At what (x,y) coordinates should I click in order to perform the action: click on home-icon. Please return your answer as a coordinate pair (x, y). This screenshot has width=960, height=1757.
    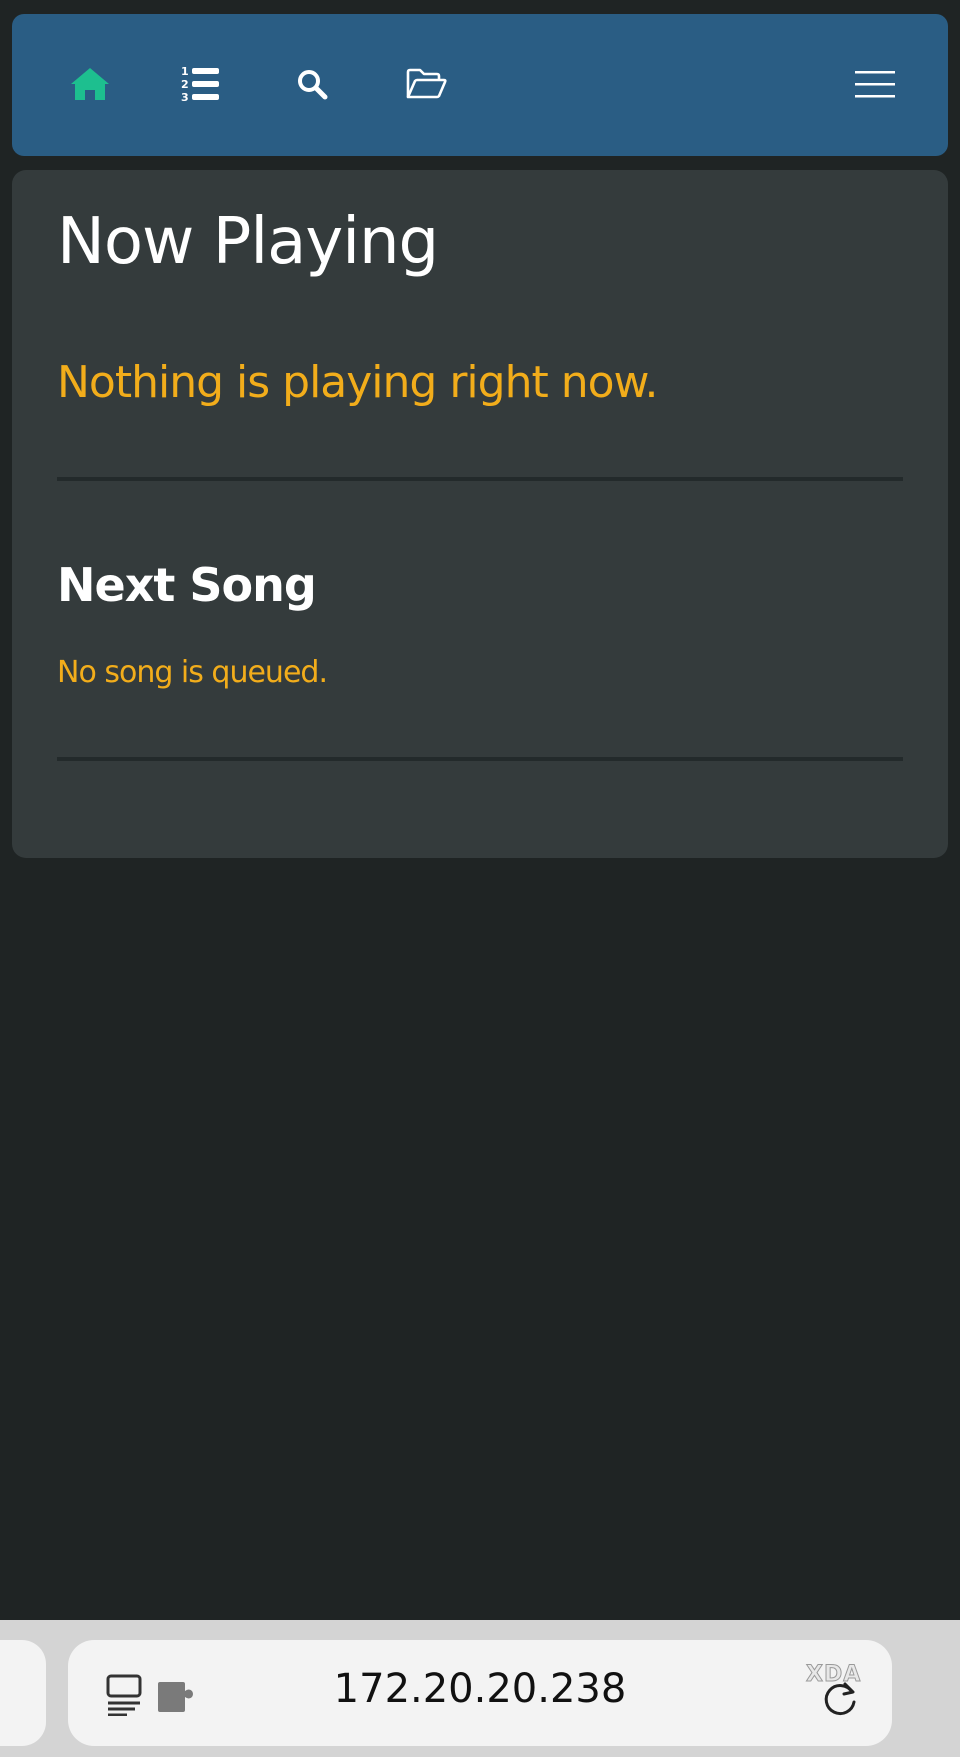
    Looking at the image, I should click on (90, 84).